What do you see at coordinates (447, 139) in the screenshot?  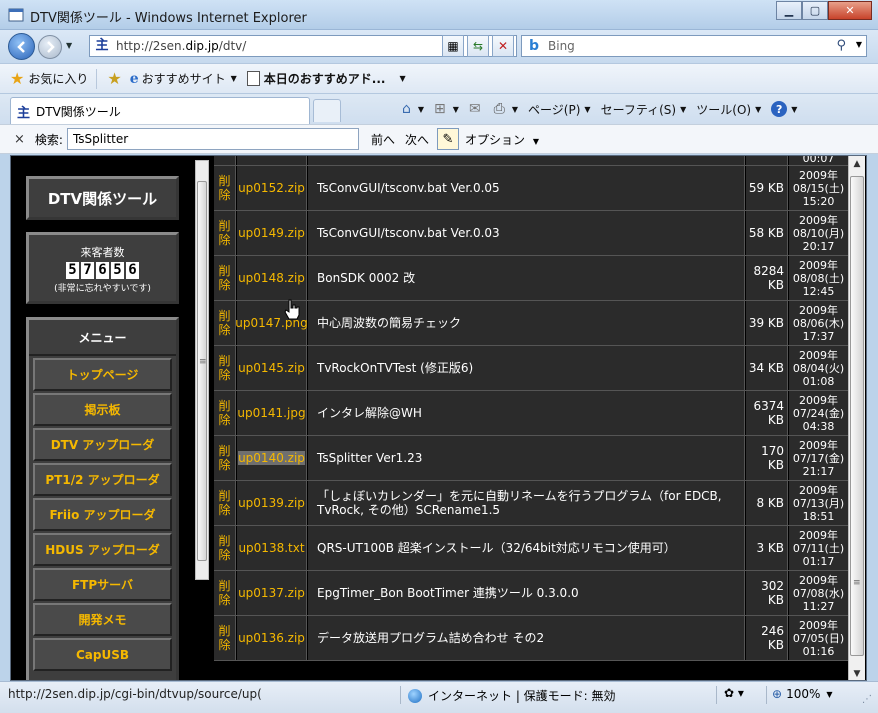 I see `highlight-icon: ✎` at bounding box center [447, 139].